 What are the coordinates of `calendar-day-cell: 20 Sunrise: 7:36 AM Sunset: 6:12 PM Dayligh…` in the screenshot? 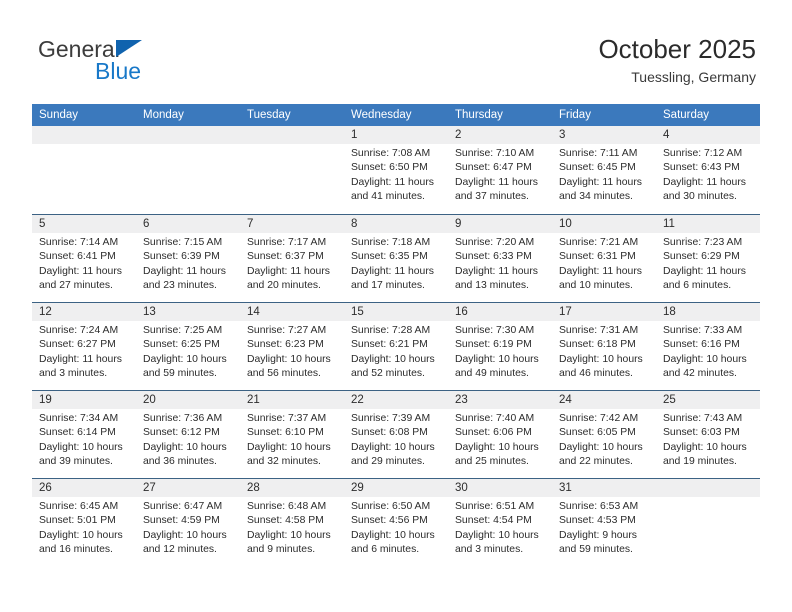 It's located at (188, 434).